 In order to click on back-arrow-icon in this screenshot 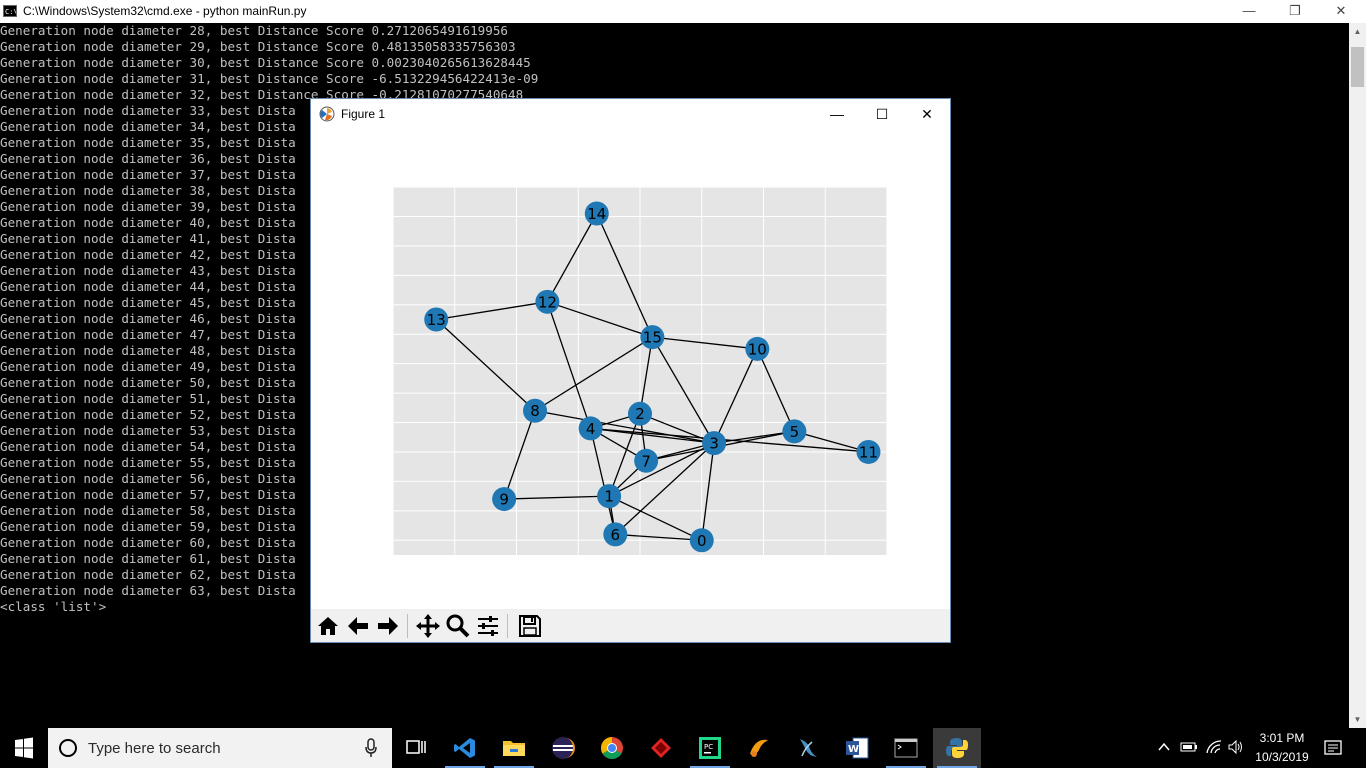, I will do `click(358, 626)`.